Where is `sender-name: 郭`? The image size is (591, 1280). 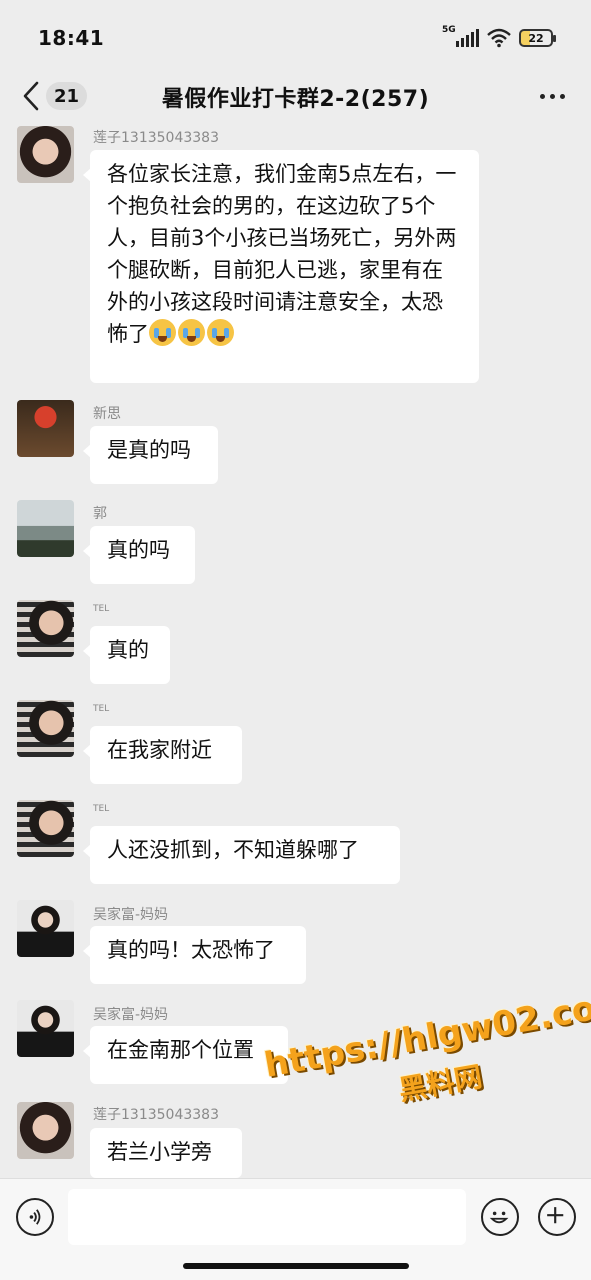 sender-name: 郭 is located at coordinates (100, 514).